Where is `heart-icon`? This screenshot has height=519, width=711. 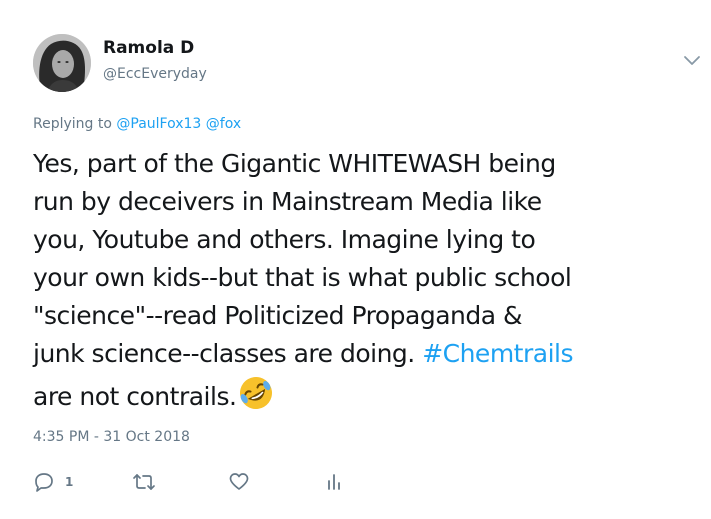 heart-icon is located at coordinates (239, 481).